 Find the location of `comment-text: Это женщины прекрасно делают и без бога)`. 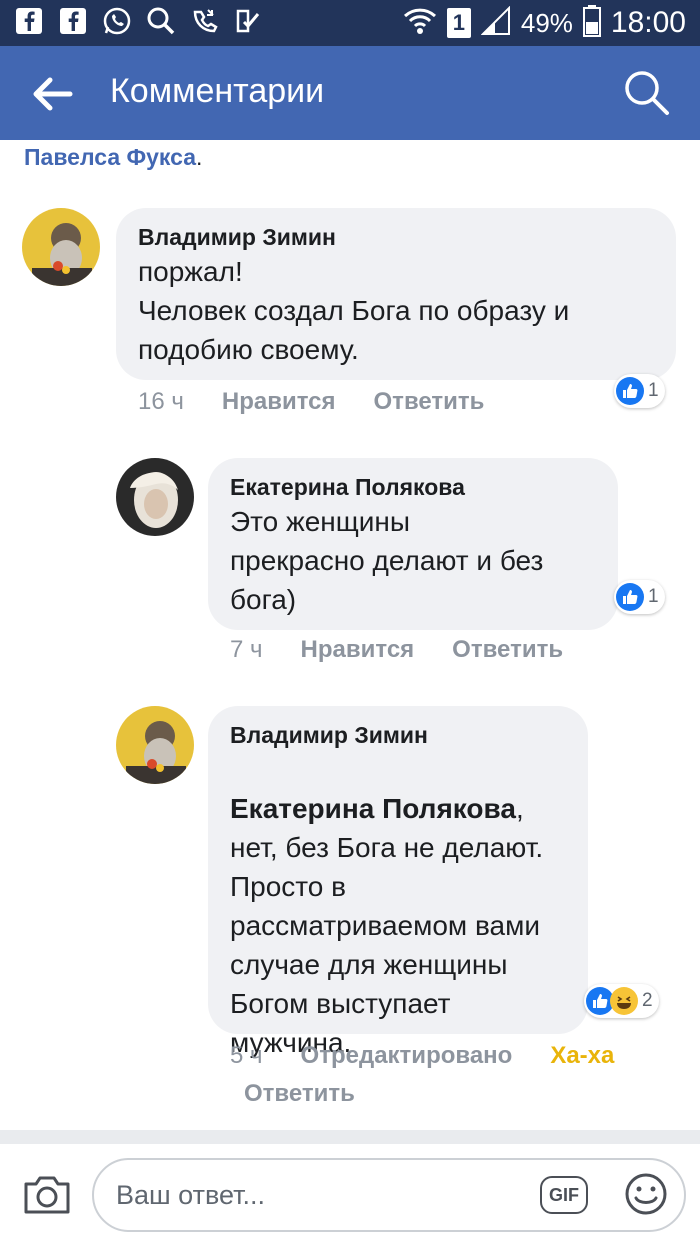

comment-text: Это женщины прекрасно делают и без бога) is located at coordinates (387, 560).